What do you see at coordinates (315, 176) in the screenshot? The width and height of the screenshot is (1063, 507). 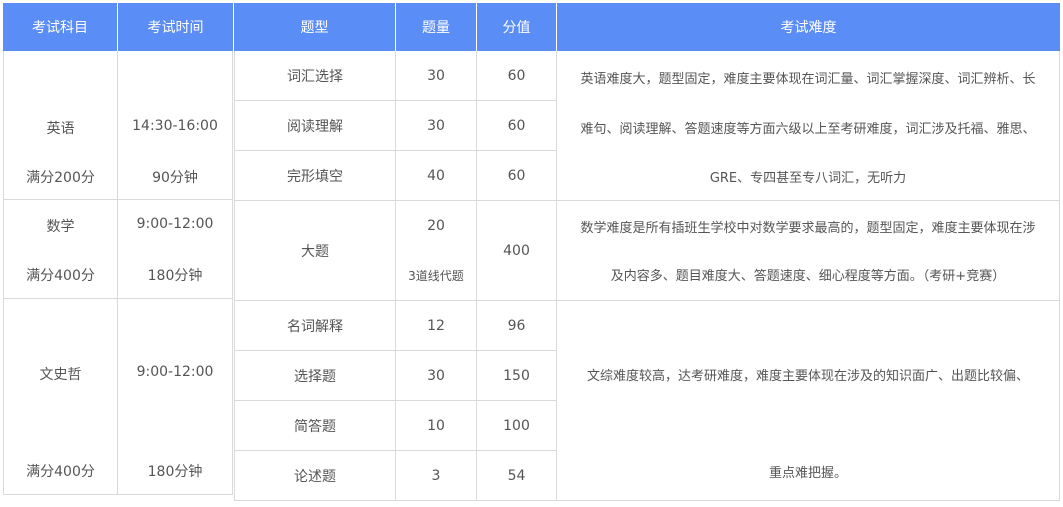 I see `type-cell: 完形填空` at bounding box center [315, 176].